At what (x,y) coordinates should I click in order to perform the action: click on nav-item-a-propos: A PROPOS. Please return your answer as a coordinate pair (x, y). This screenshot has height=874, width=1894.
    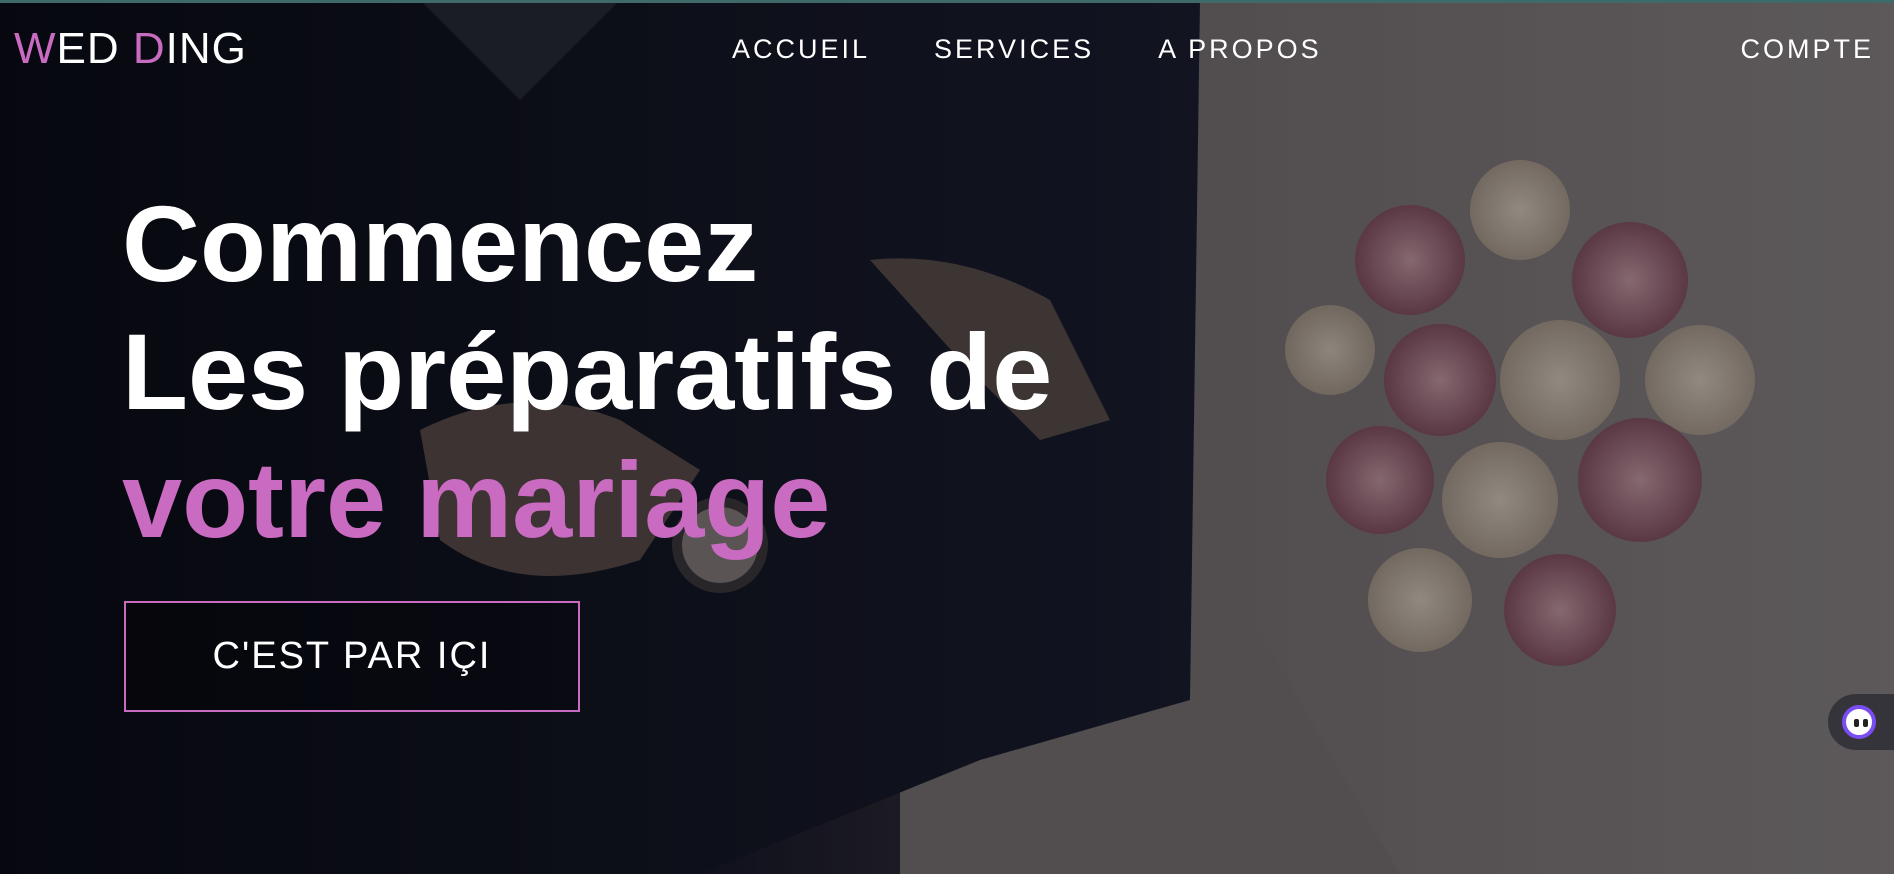
    Looking at the image, I should click on (1240, 49).